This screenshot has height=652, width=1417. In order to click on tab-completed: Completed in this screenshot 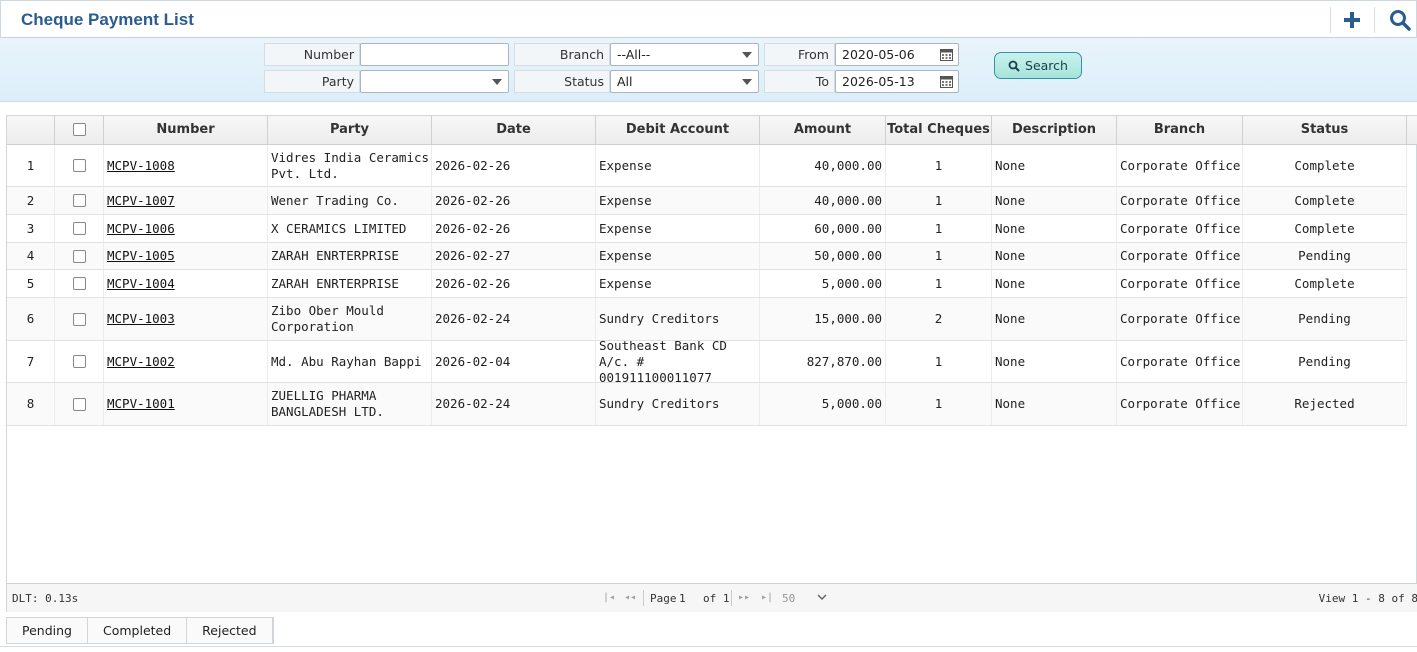, I will do `click(138, 630)`.